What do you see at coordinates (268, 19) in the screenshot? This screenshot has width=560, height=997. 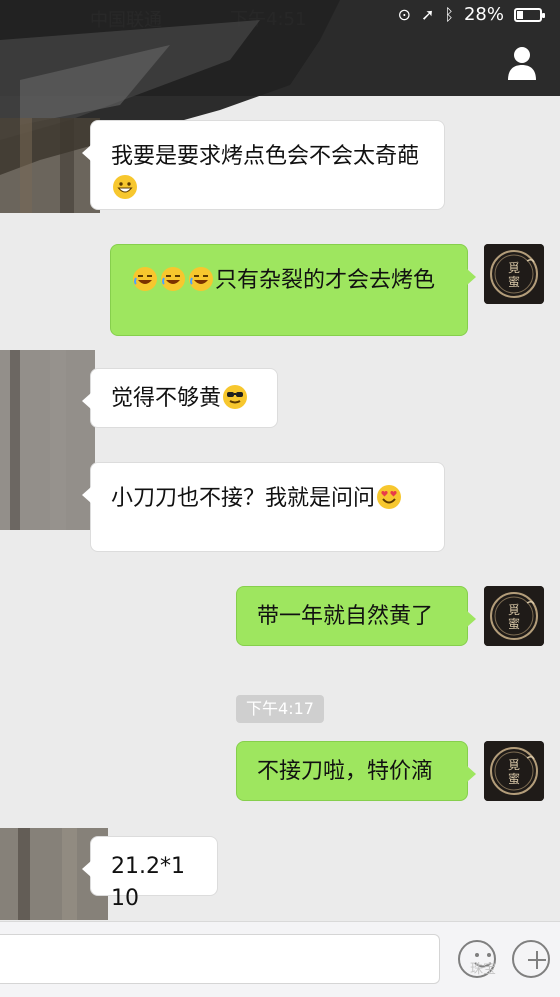 I see `status-time: 下午4:51` at bounding box center [268, 19].